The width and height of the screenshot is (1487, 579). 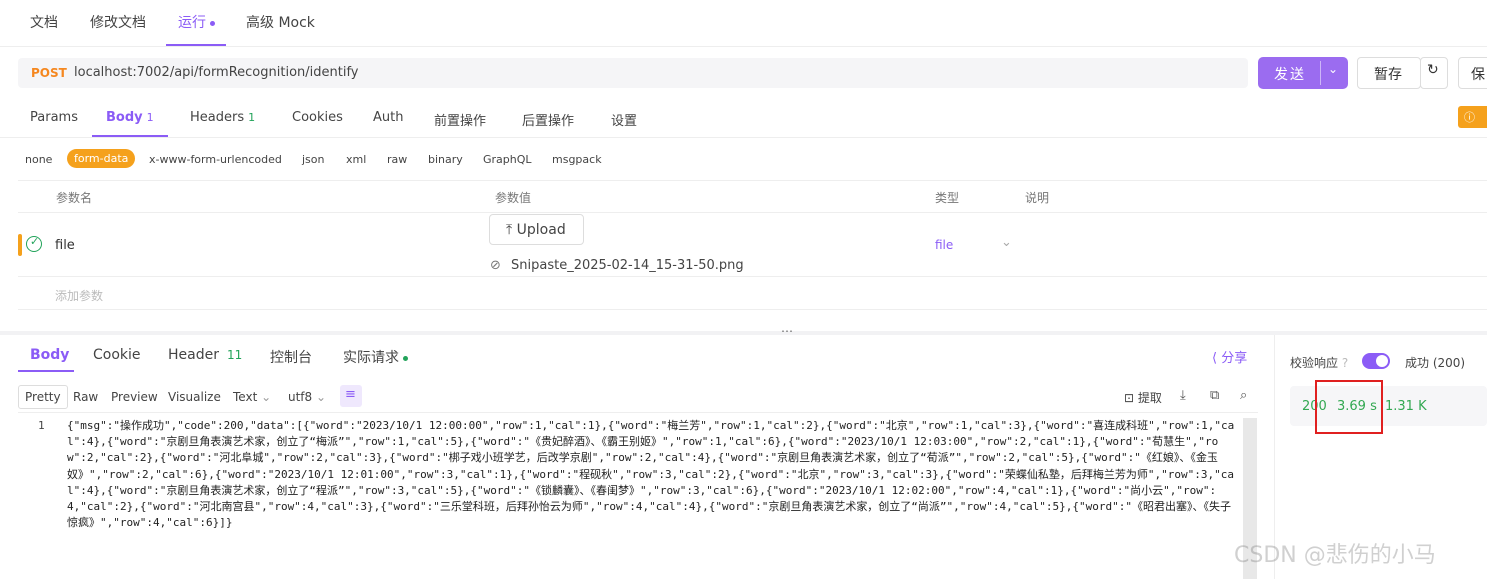 What do you see at coordinates (752, 180) in the screenshot?
I see `table-top-border` at bounding box center [752, 180].